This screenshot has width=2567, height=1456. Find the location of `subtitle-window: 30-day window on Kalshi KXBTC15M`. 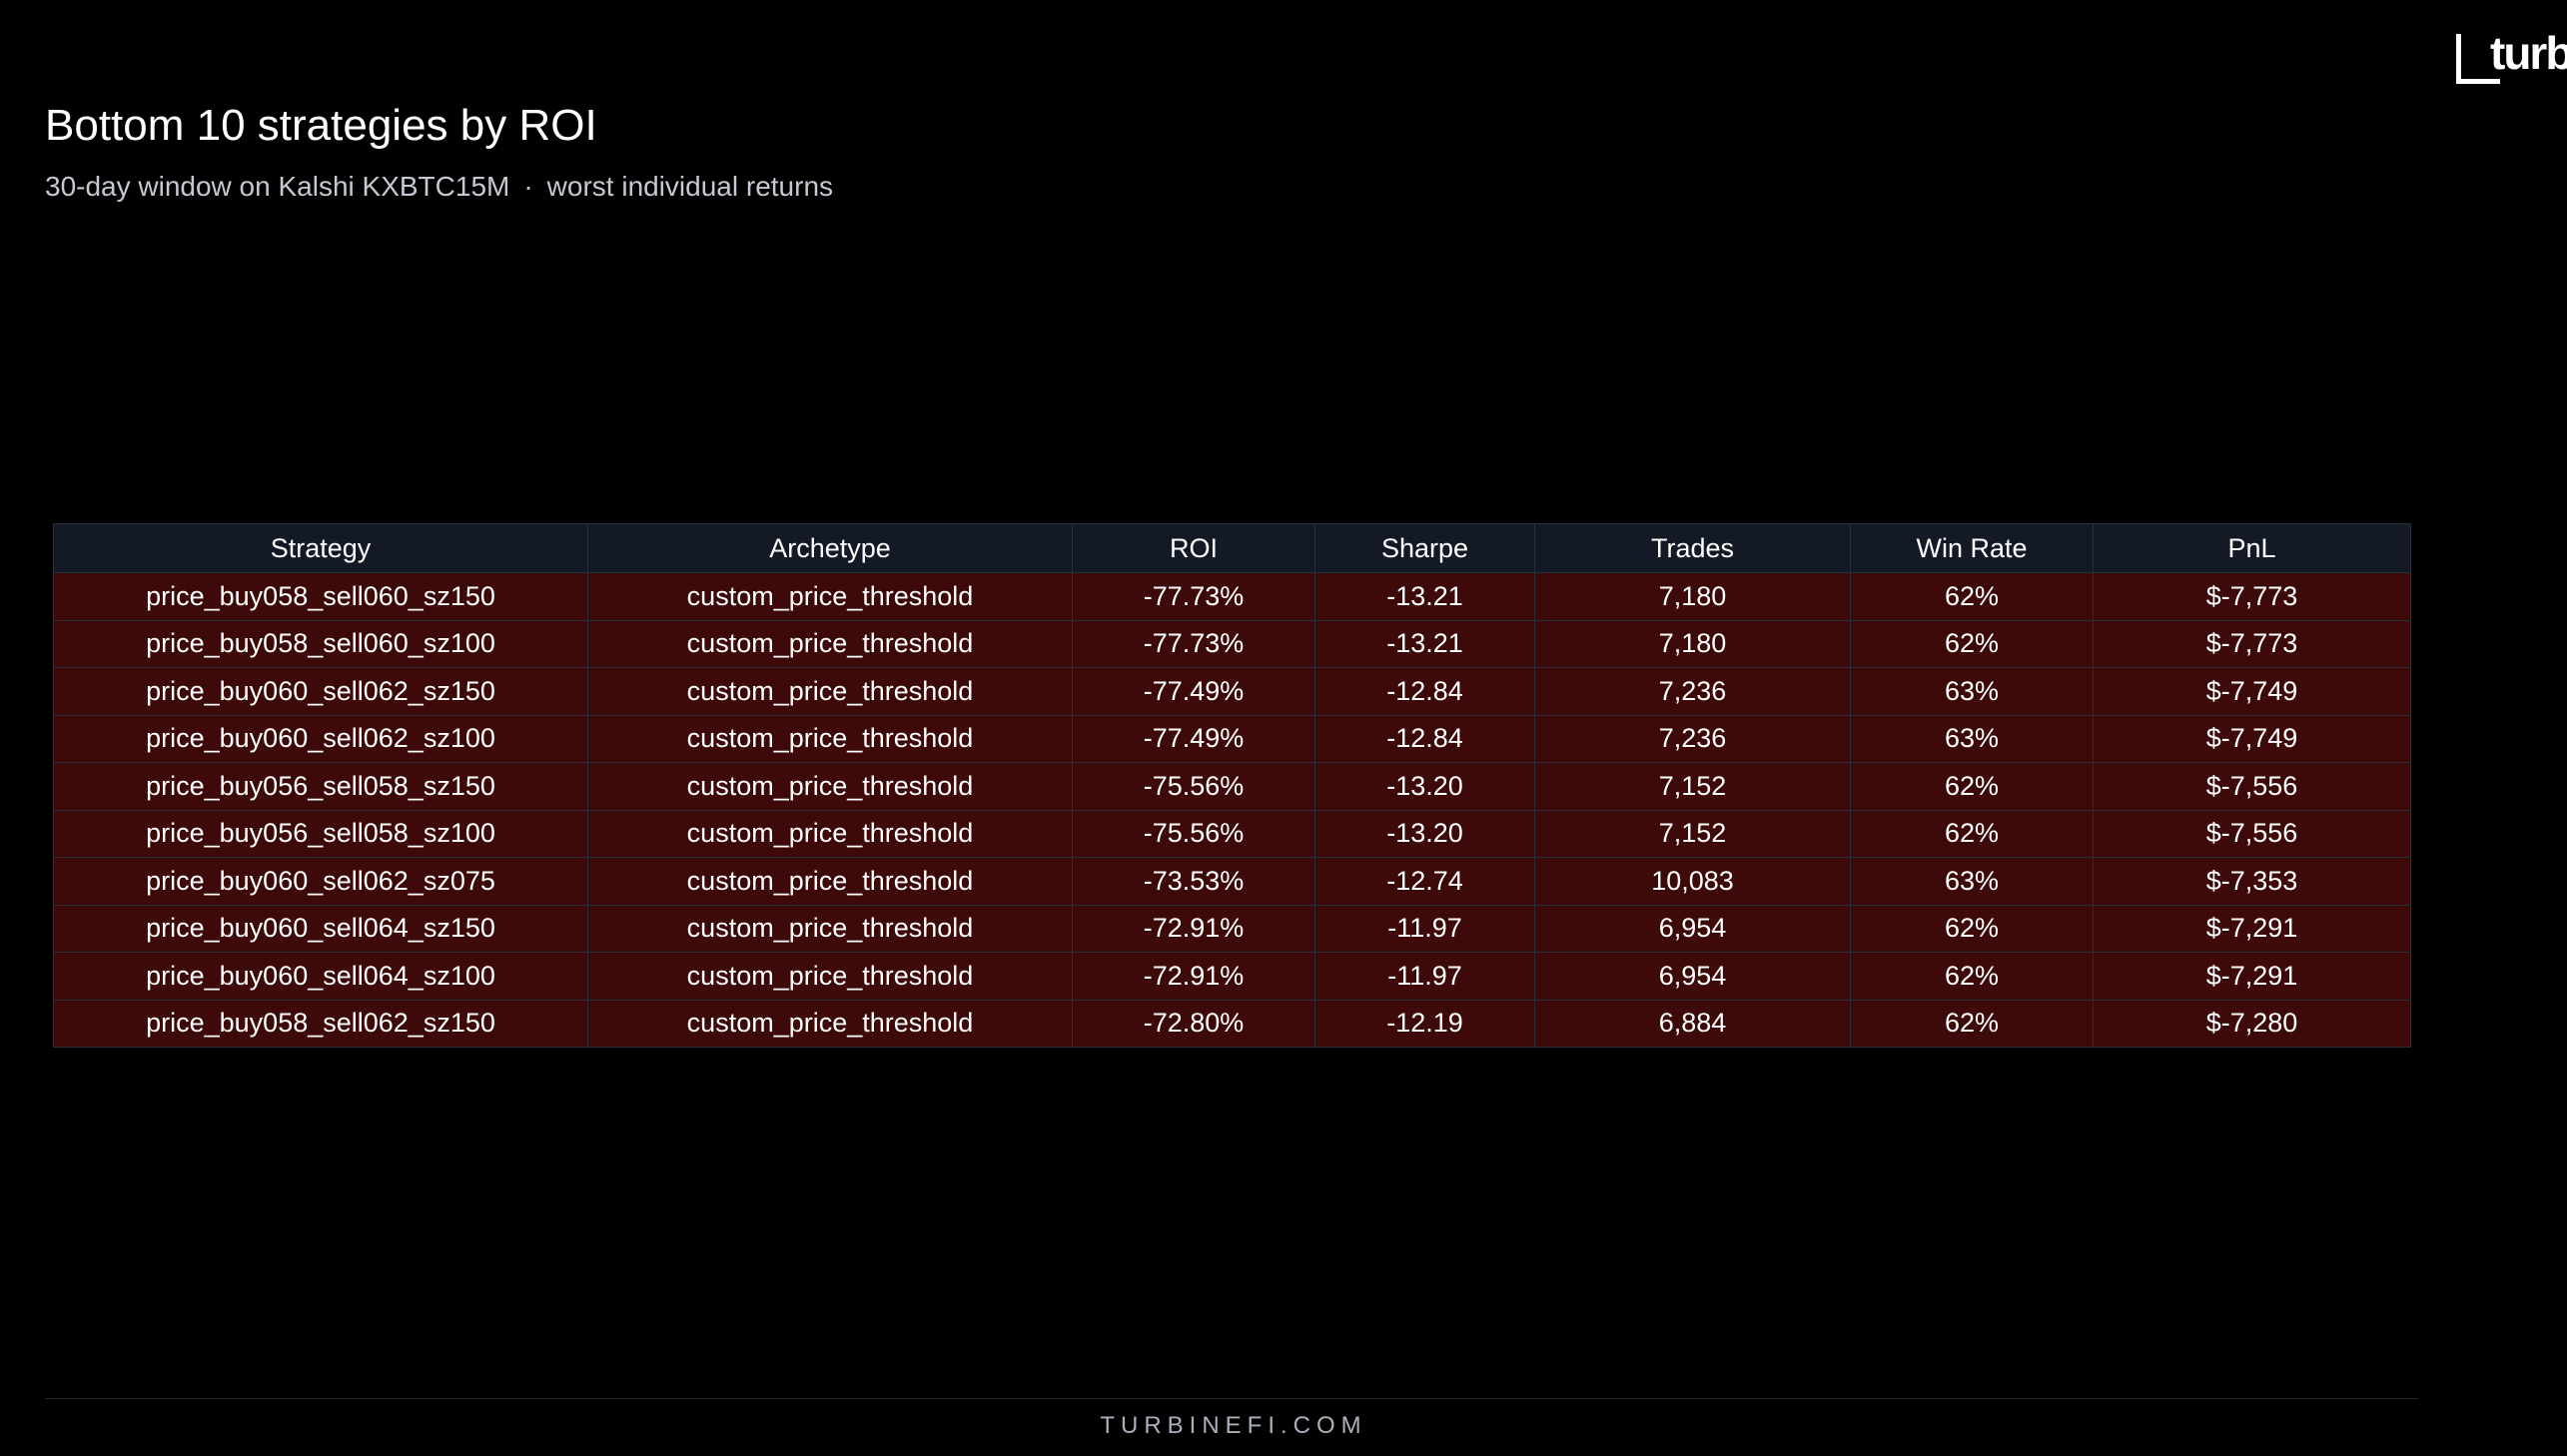

subtitle-window: 30-day window on Kalshi KXBTC15M is located at coordinates (277, 186).